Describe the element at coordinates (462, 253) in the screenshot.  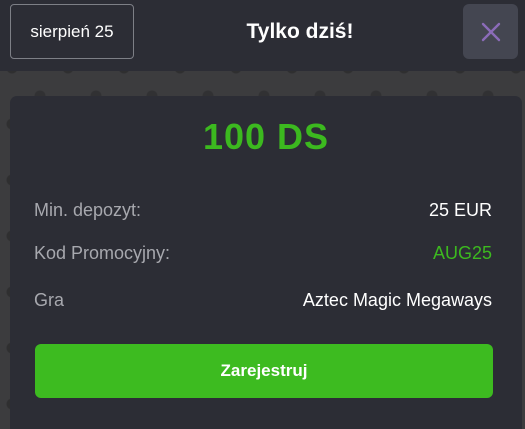
I see `promo-code-value: AUG25` at that location.